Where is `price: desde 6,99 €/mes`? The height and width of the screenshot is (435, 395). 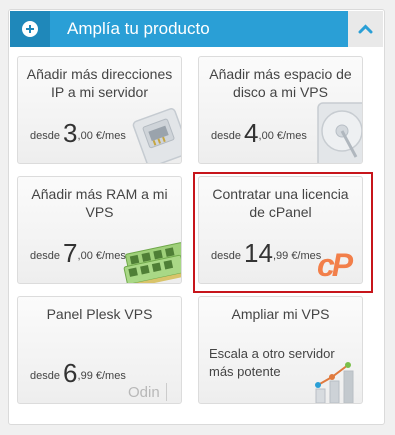 price: desde 6,99 €/mes is located at coordinates (78, 373).